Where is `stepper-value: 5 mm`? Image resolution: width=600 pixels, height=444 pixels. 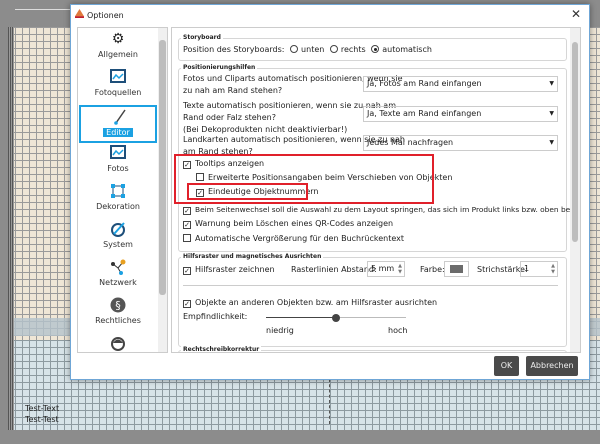
stepper-value: 5 mm is located at coordinates (383, 268).